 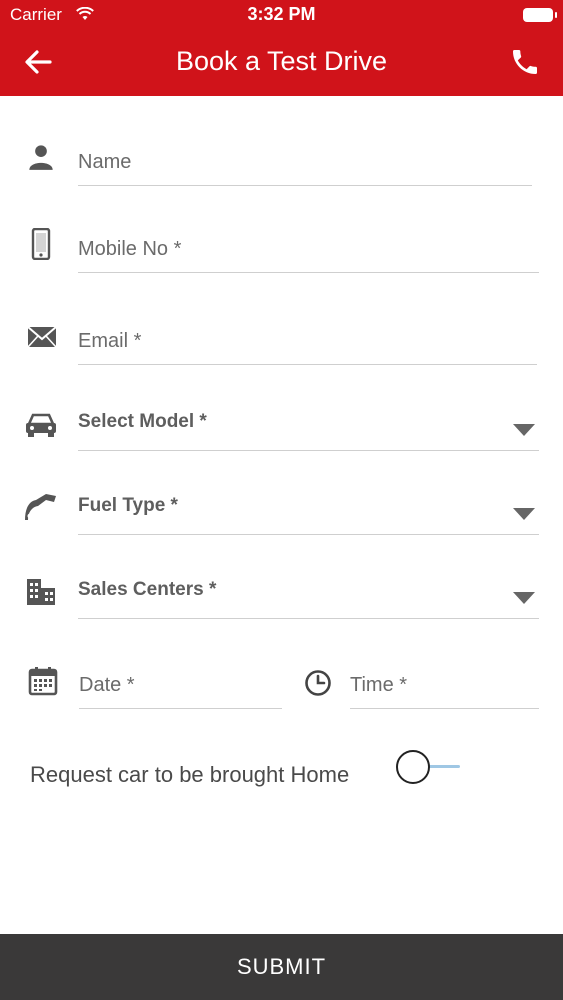 I want to click on time-field: Time *, so click(x=444, y=688).